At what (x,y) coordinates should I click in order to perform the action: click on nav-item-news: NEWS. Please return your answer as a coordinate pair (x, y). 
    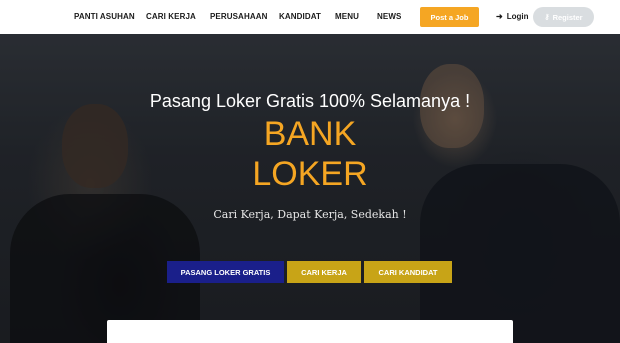
    Looking at the image, I should click on (389, 16).